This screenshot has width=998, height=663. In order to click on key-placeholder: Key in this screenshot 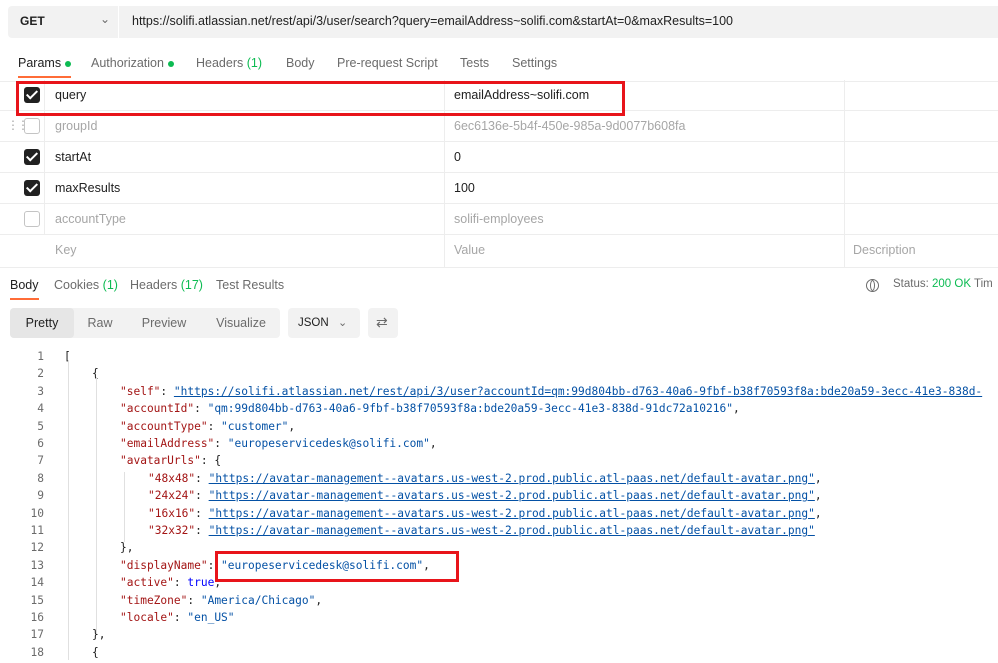, I will do `click(66, 250)`.